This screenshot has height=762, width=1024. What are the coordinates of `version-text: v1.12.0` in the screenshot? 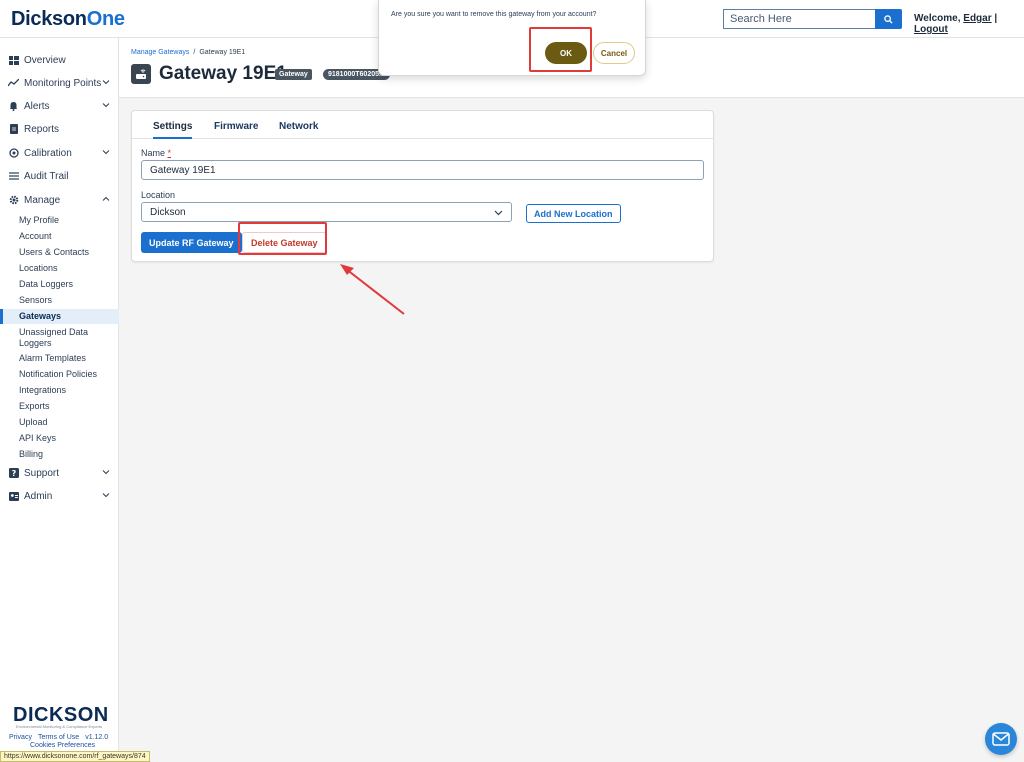 It's located at (97, 737).